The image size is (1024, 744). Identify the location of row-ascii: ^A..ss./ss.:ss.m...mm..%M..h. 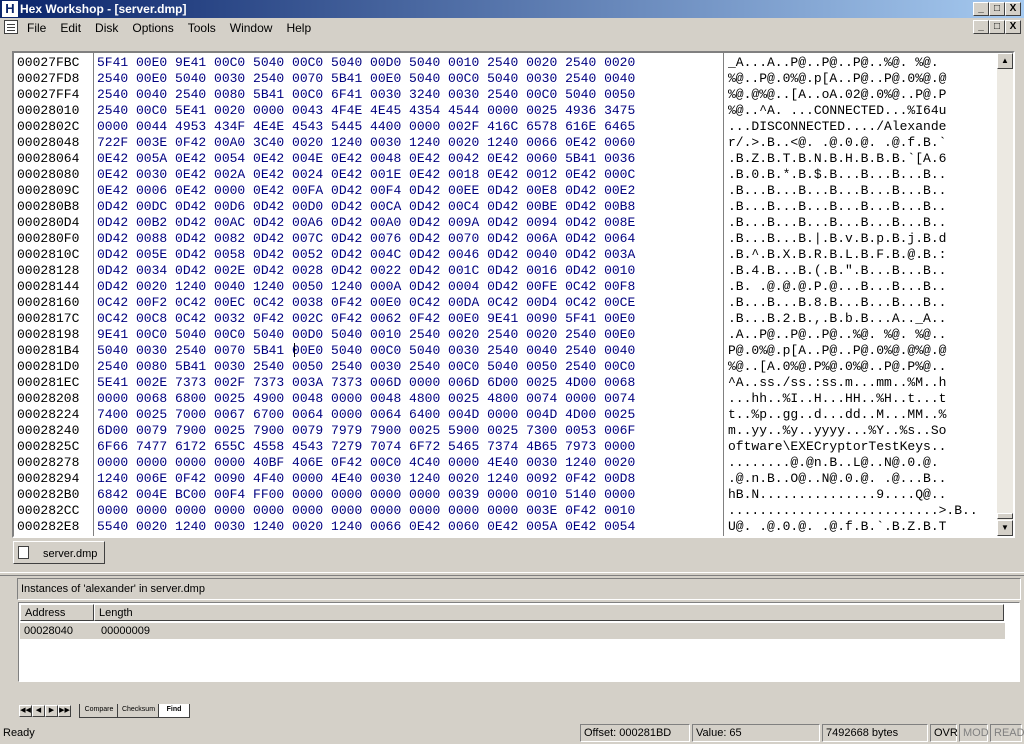
(837, 383).